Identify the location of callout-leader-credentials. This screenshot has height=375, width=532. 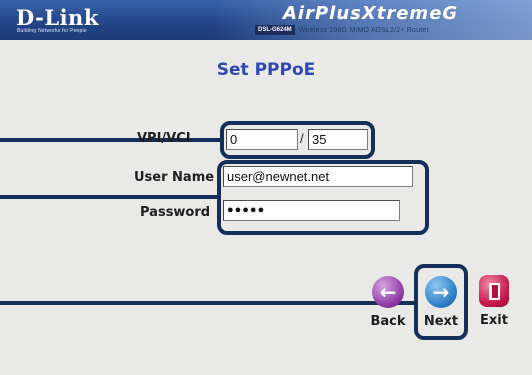
(109, 197).